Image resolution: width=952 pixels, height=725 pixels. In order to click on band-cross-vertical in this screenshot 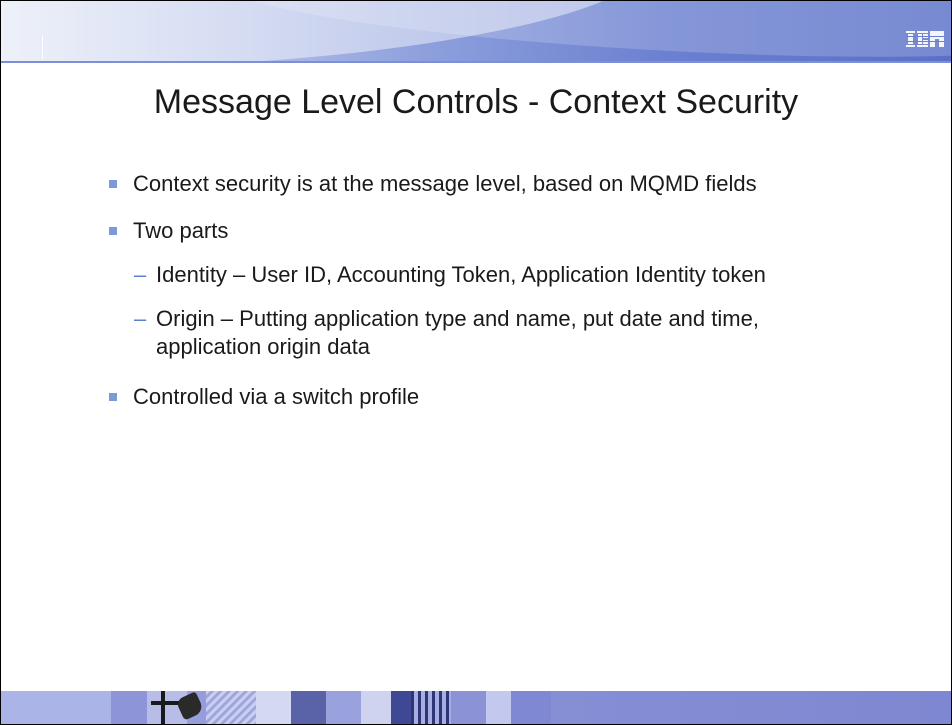, I will do `click(163, 707)`.